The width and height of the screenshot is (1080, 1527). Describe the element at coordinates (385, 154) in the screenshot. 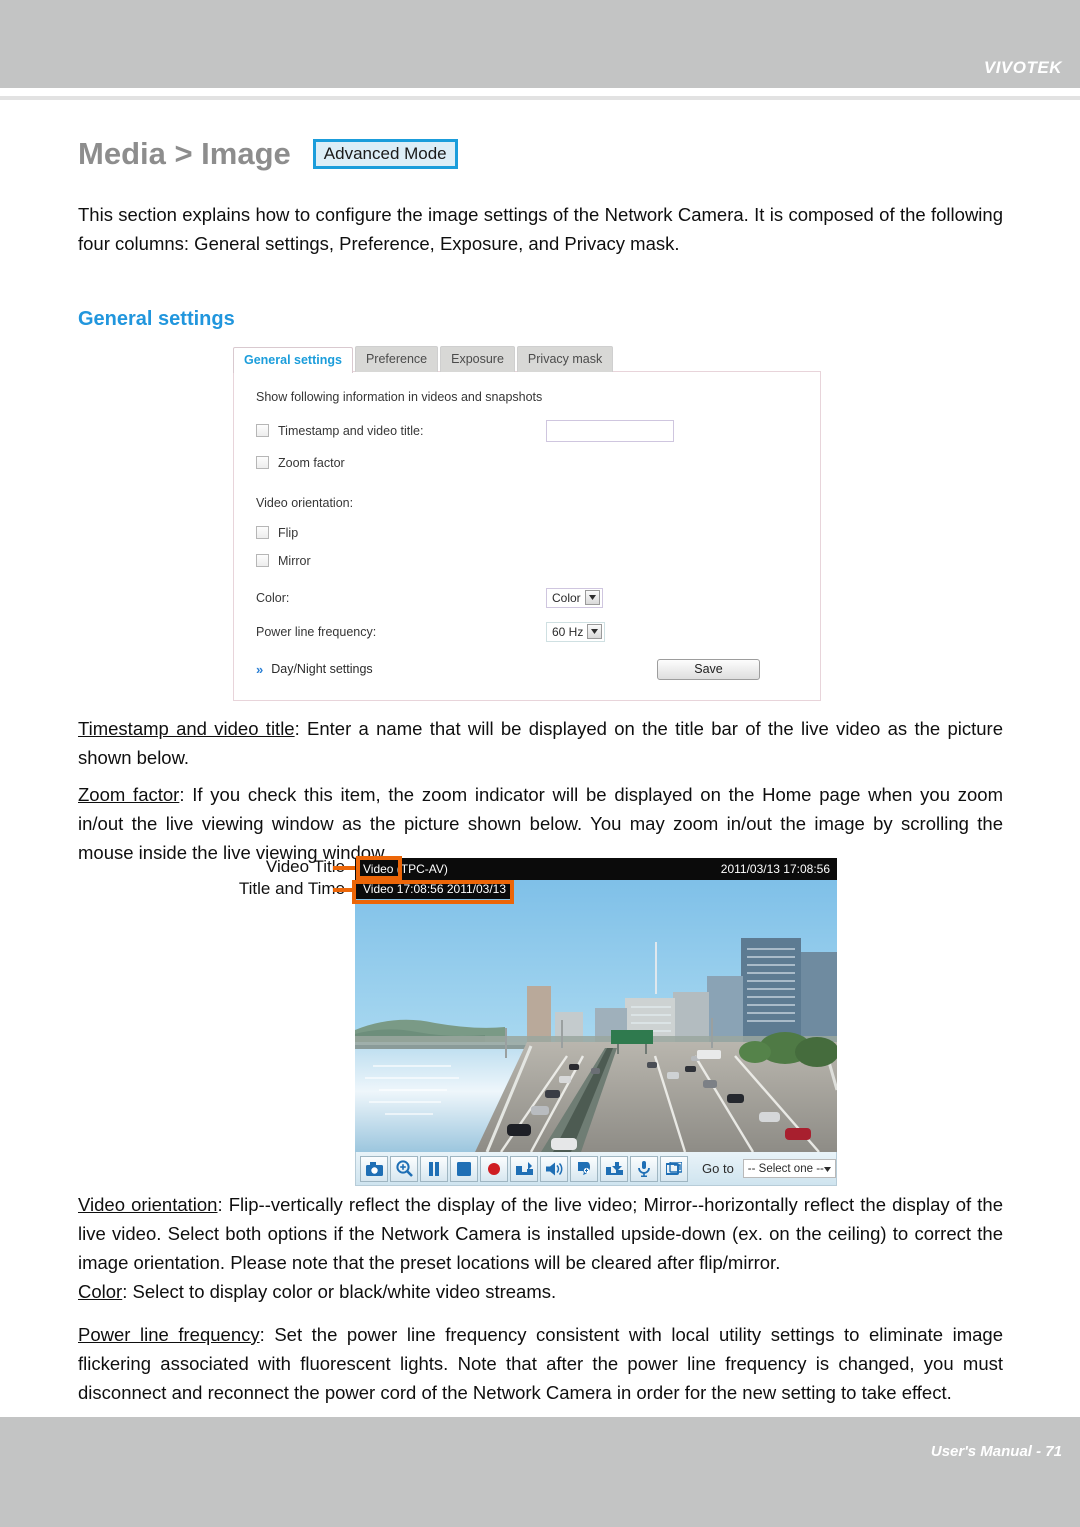

I see `advanced-mode-button: Advanced Mode` at that location.